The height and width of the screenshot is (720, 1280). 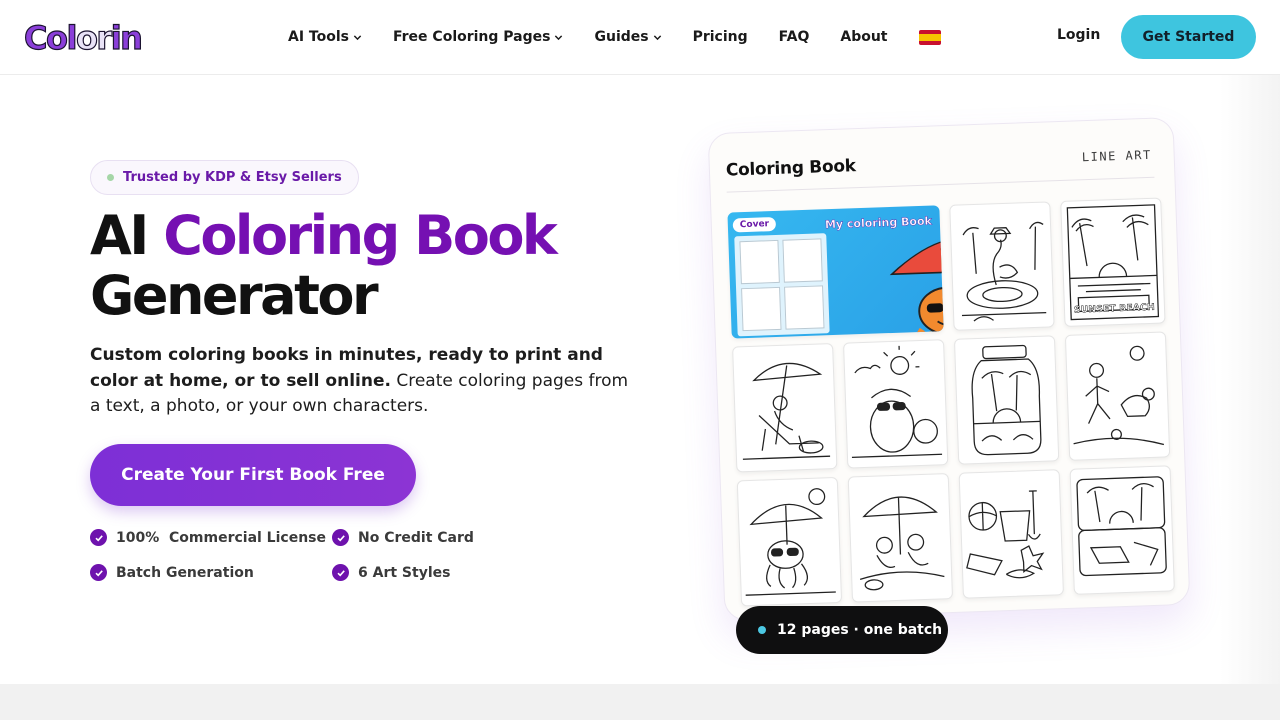 What do you see at coordinates (1250, 379) in the screenshot?
I see `page-edge-shadow` at bounding box center [1250, 379].